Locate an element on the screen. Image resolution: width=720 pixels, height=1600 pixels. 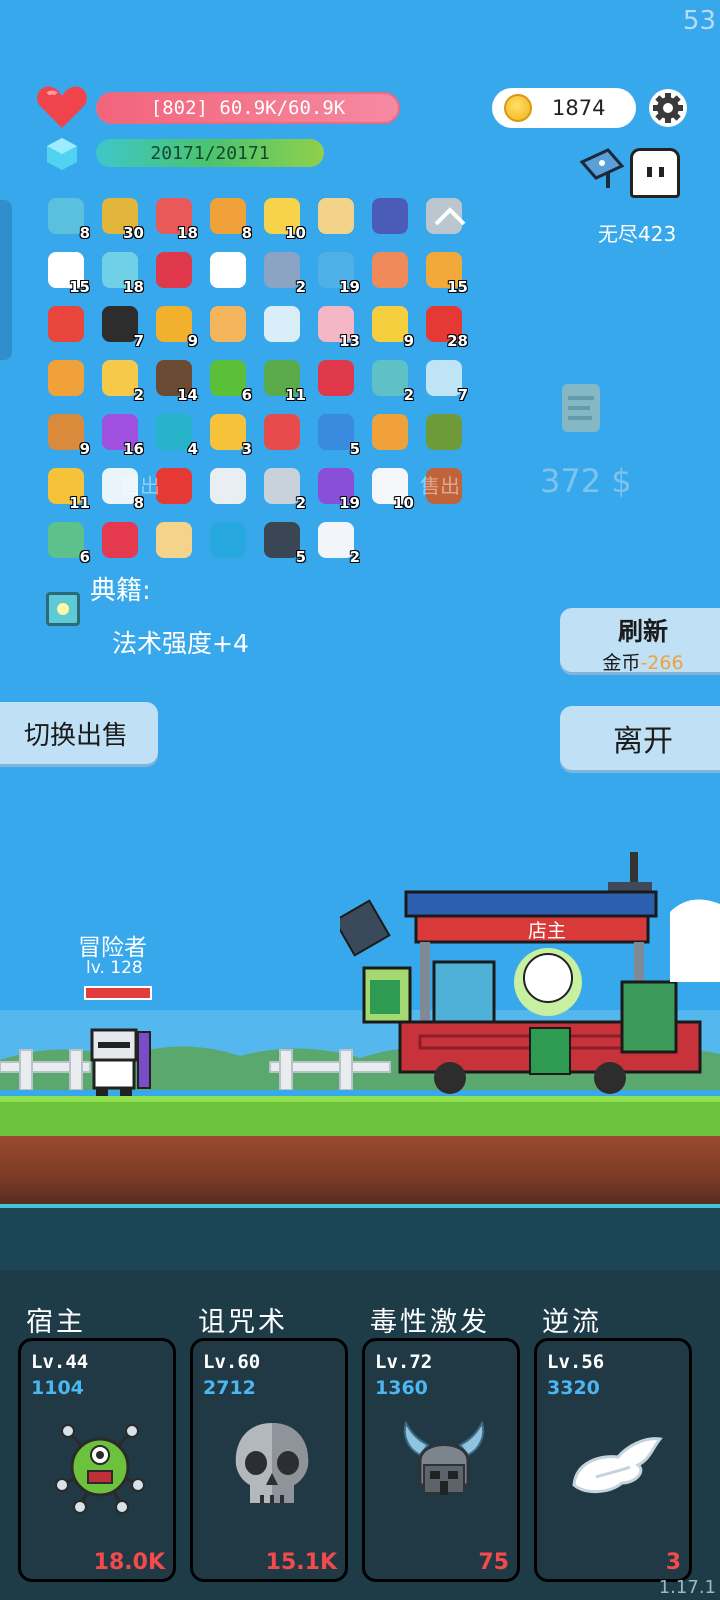
hp-bar: [802] 60.9K/60.9K is located at coordinates (248, 108).